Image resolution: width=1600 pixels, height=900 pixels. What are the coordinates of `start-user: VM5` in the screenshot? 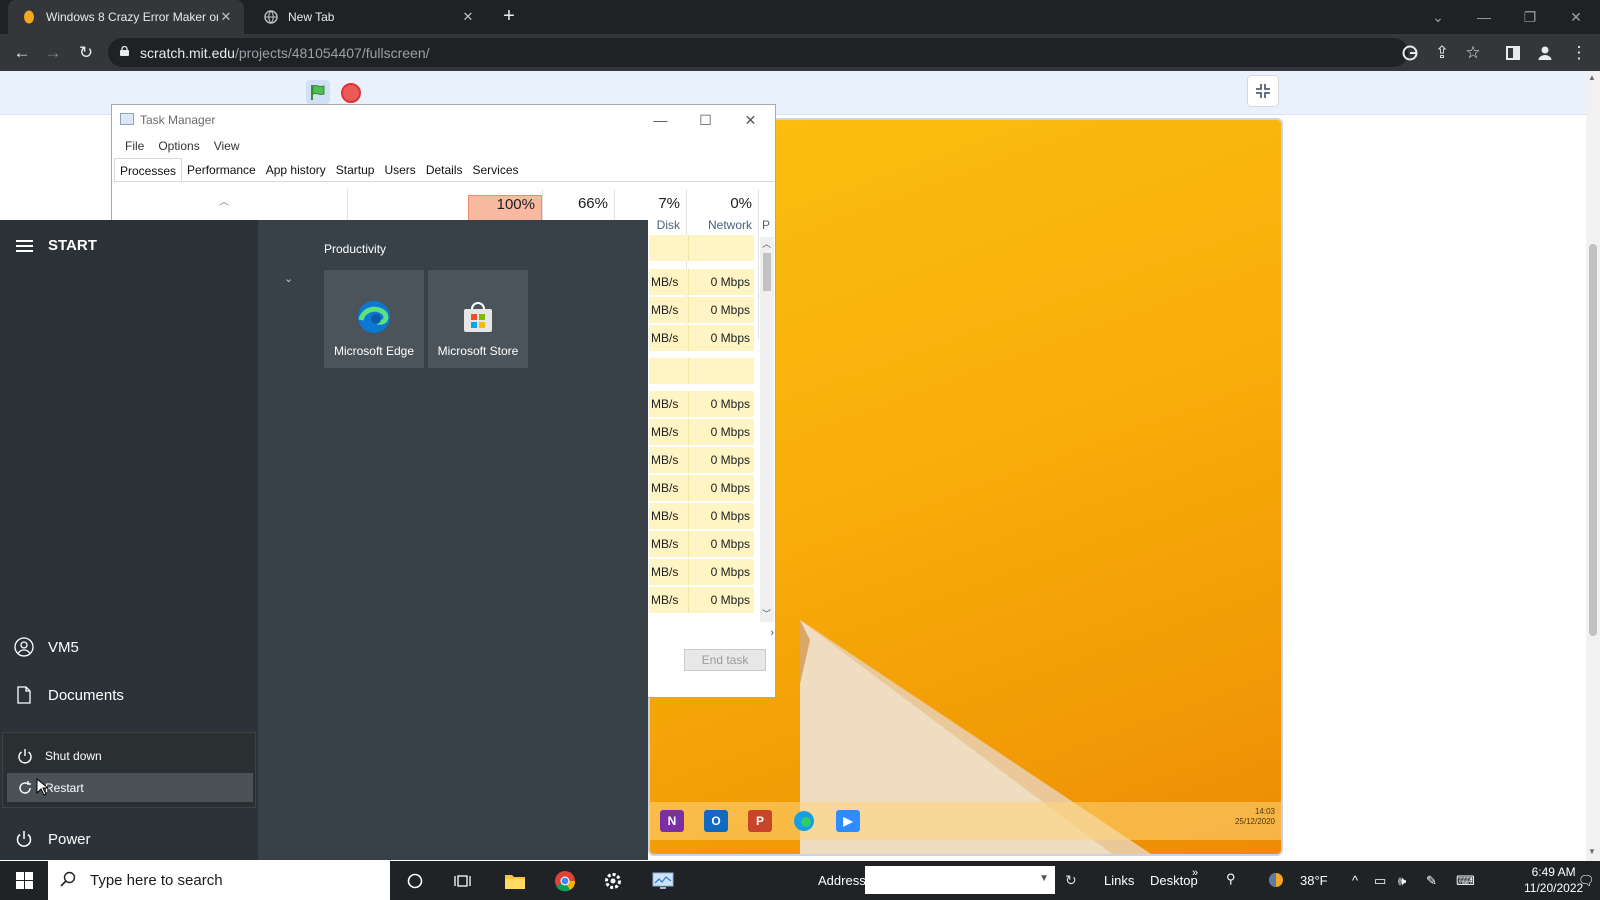 It's located at (46, 647).